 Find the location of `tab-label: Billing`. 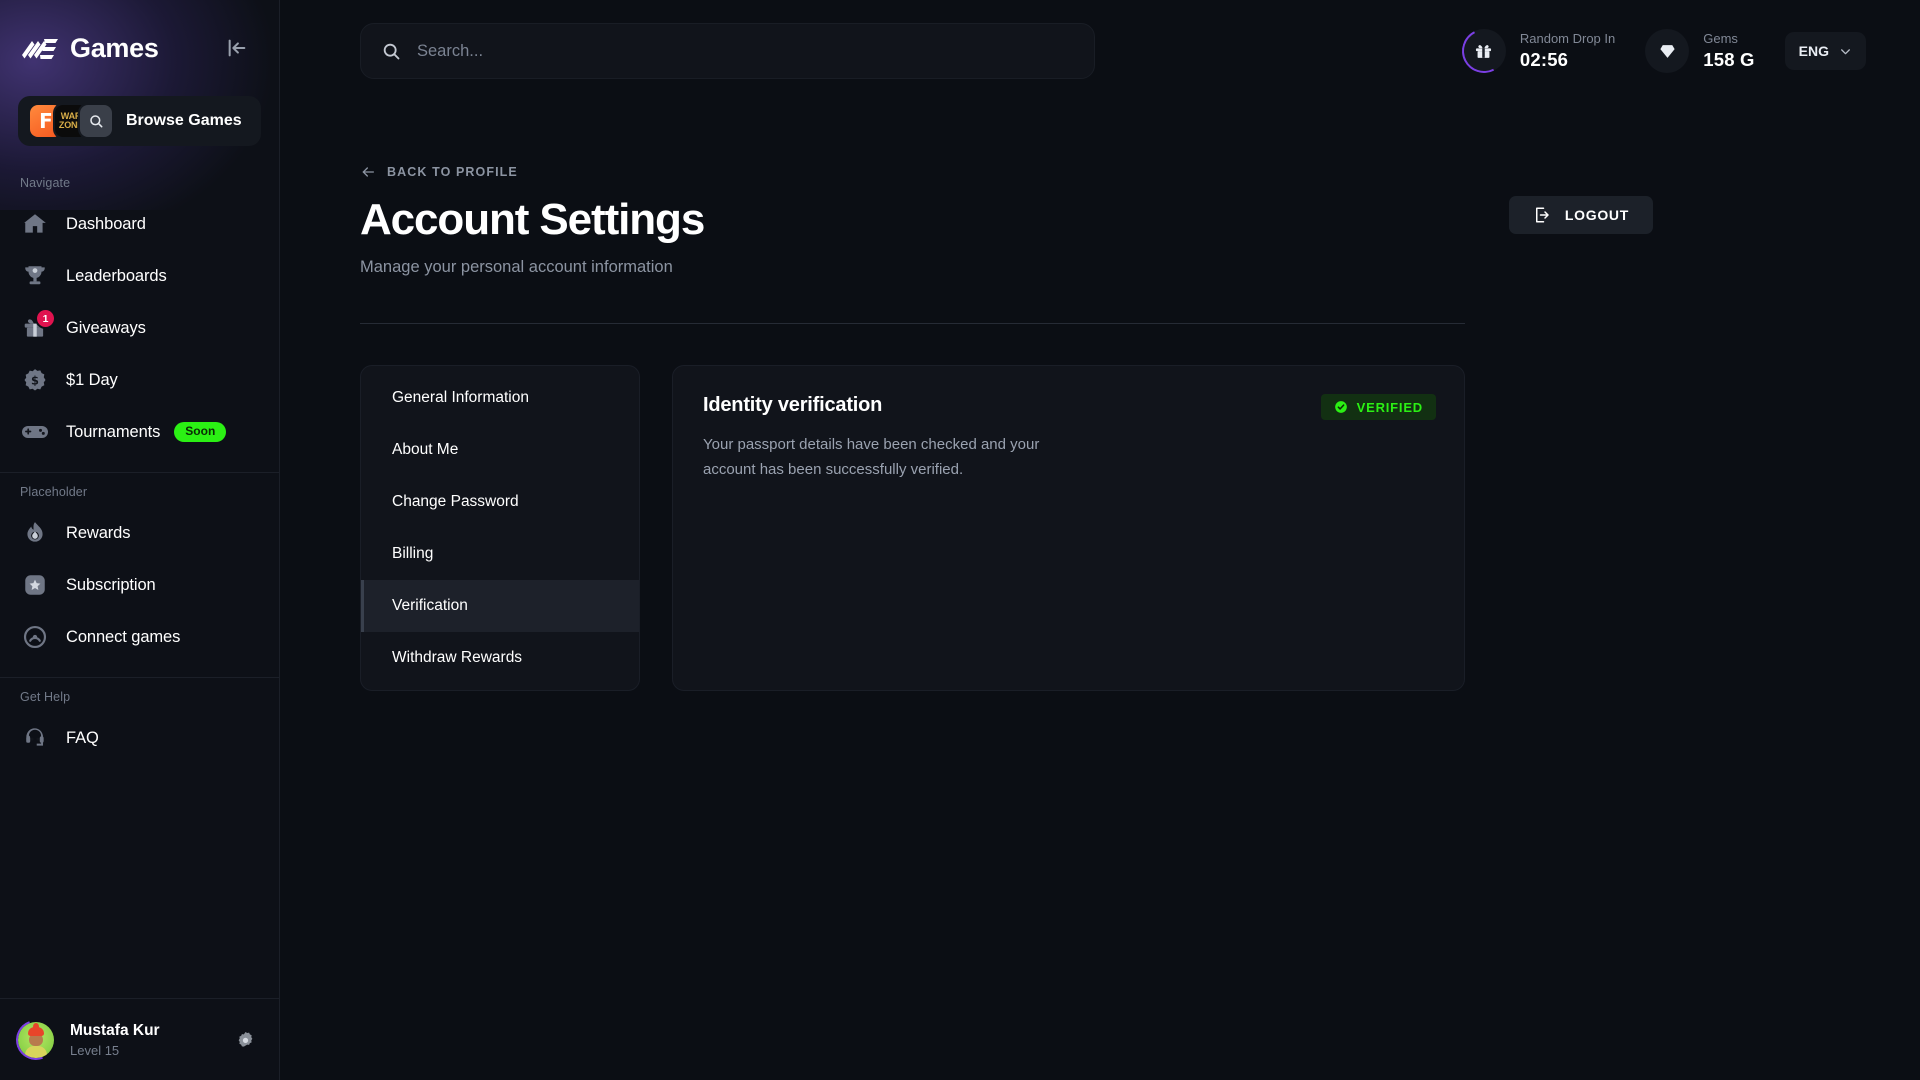

tab-label: Billing is located at coordinates (413, 554).